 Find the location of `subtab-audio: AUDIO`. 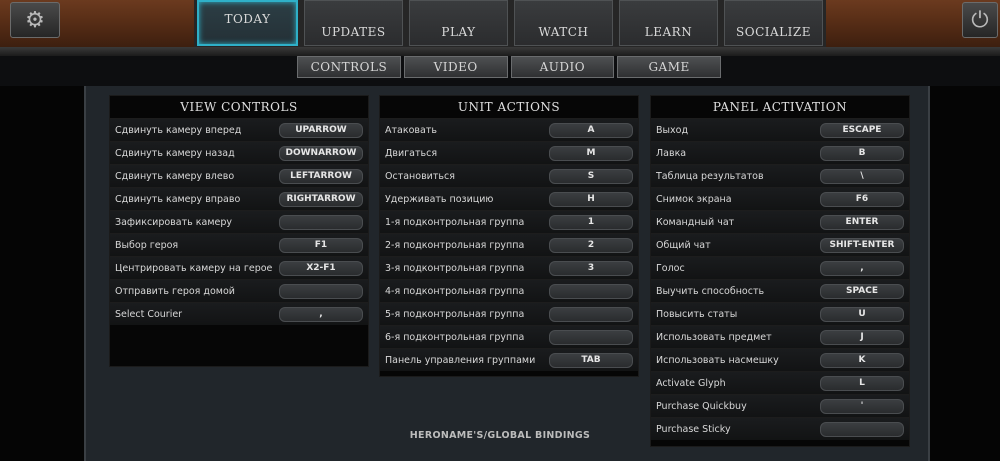

subtab-audio: AUDIO is located at coordinates (562, 67).